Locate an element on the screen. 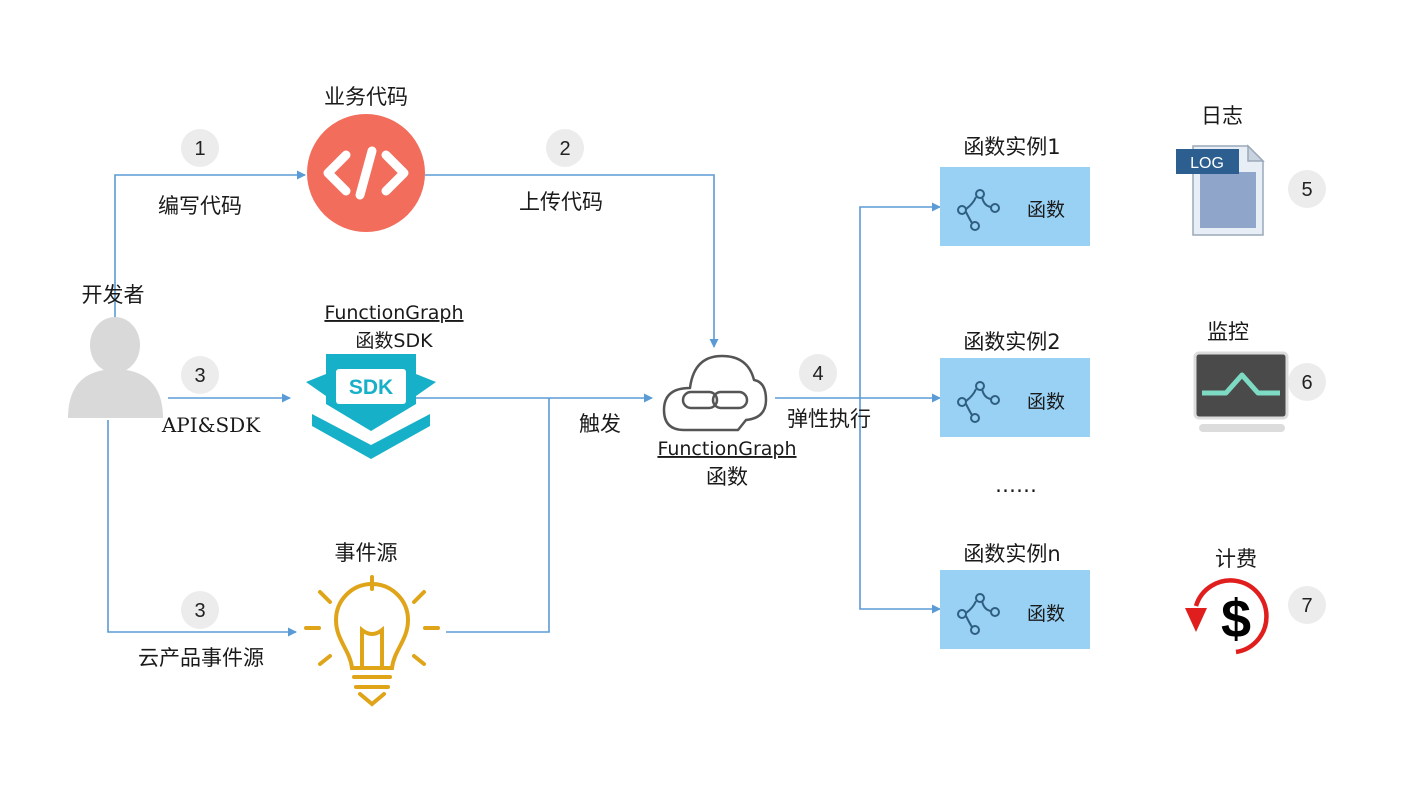 This screenshot has width=1412, height=793. business-code: 业务代码 is located at coordinates (366, 158).